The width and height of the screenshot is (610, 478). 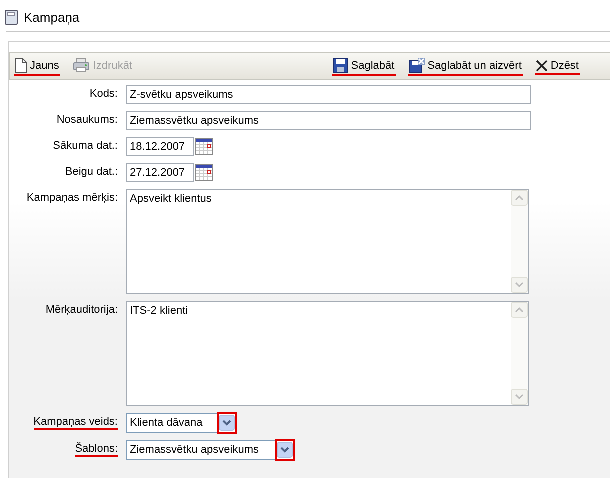 I want to click on dropdown: Klienta dāvana, so click(x=181, y=423).